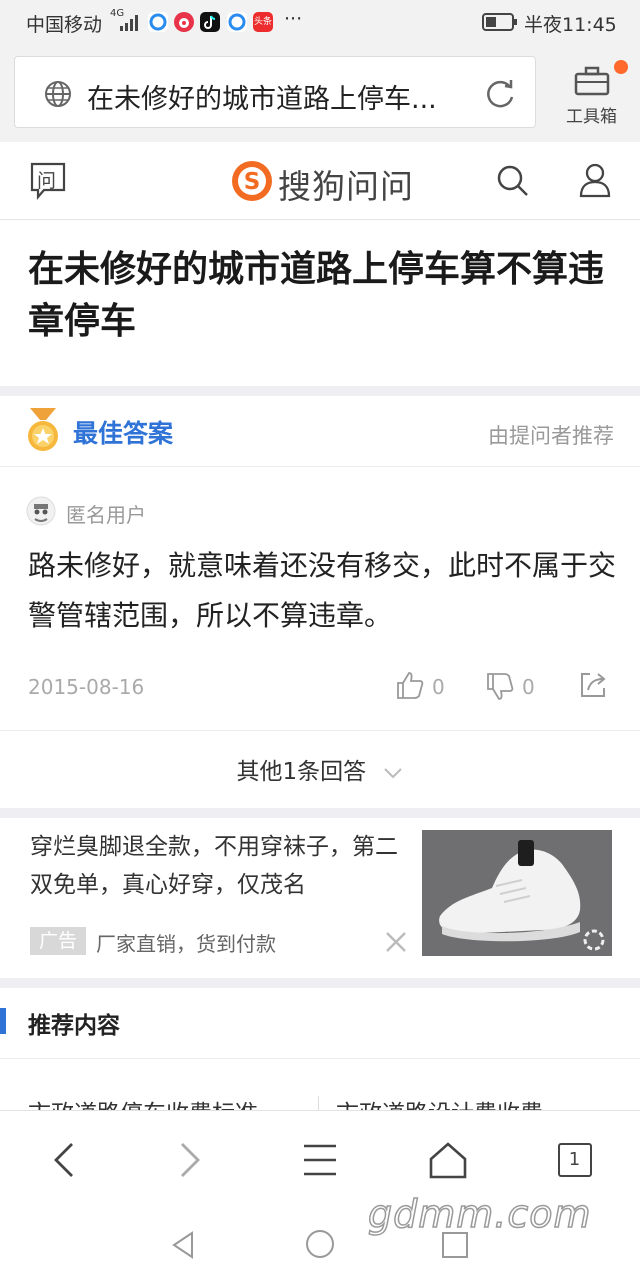 This screenshot has width=640, height=1280. Describe the element at coordinates (3, 1021) in the screenshot. I see `recommend-accent-bar` at that location.